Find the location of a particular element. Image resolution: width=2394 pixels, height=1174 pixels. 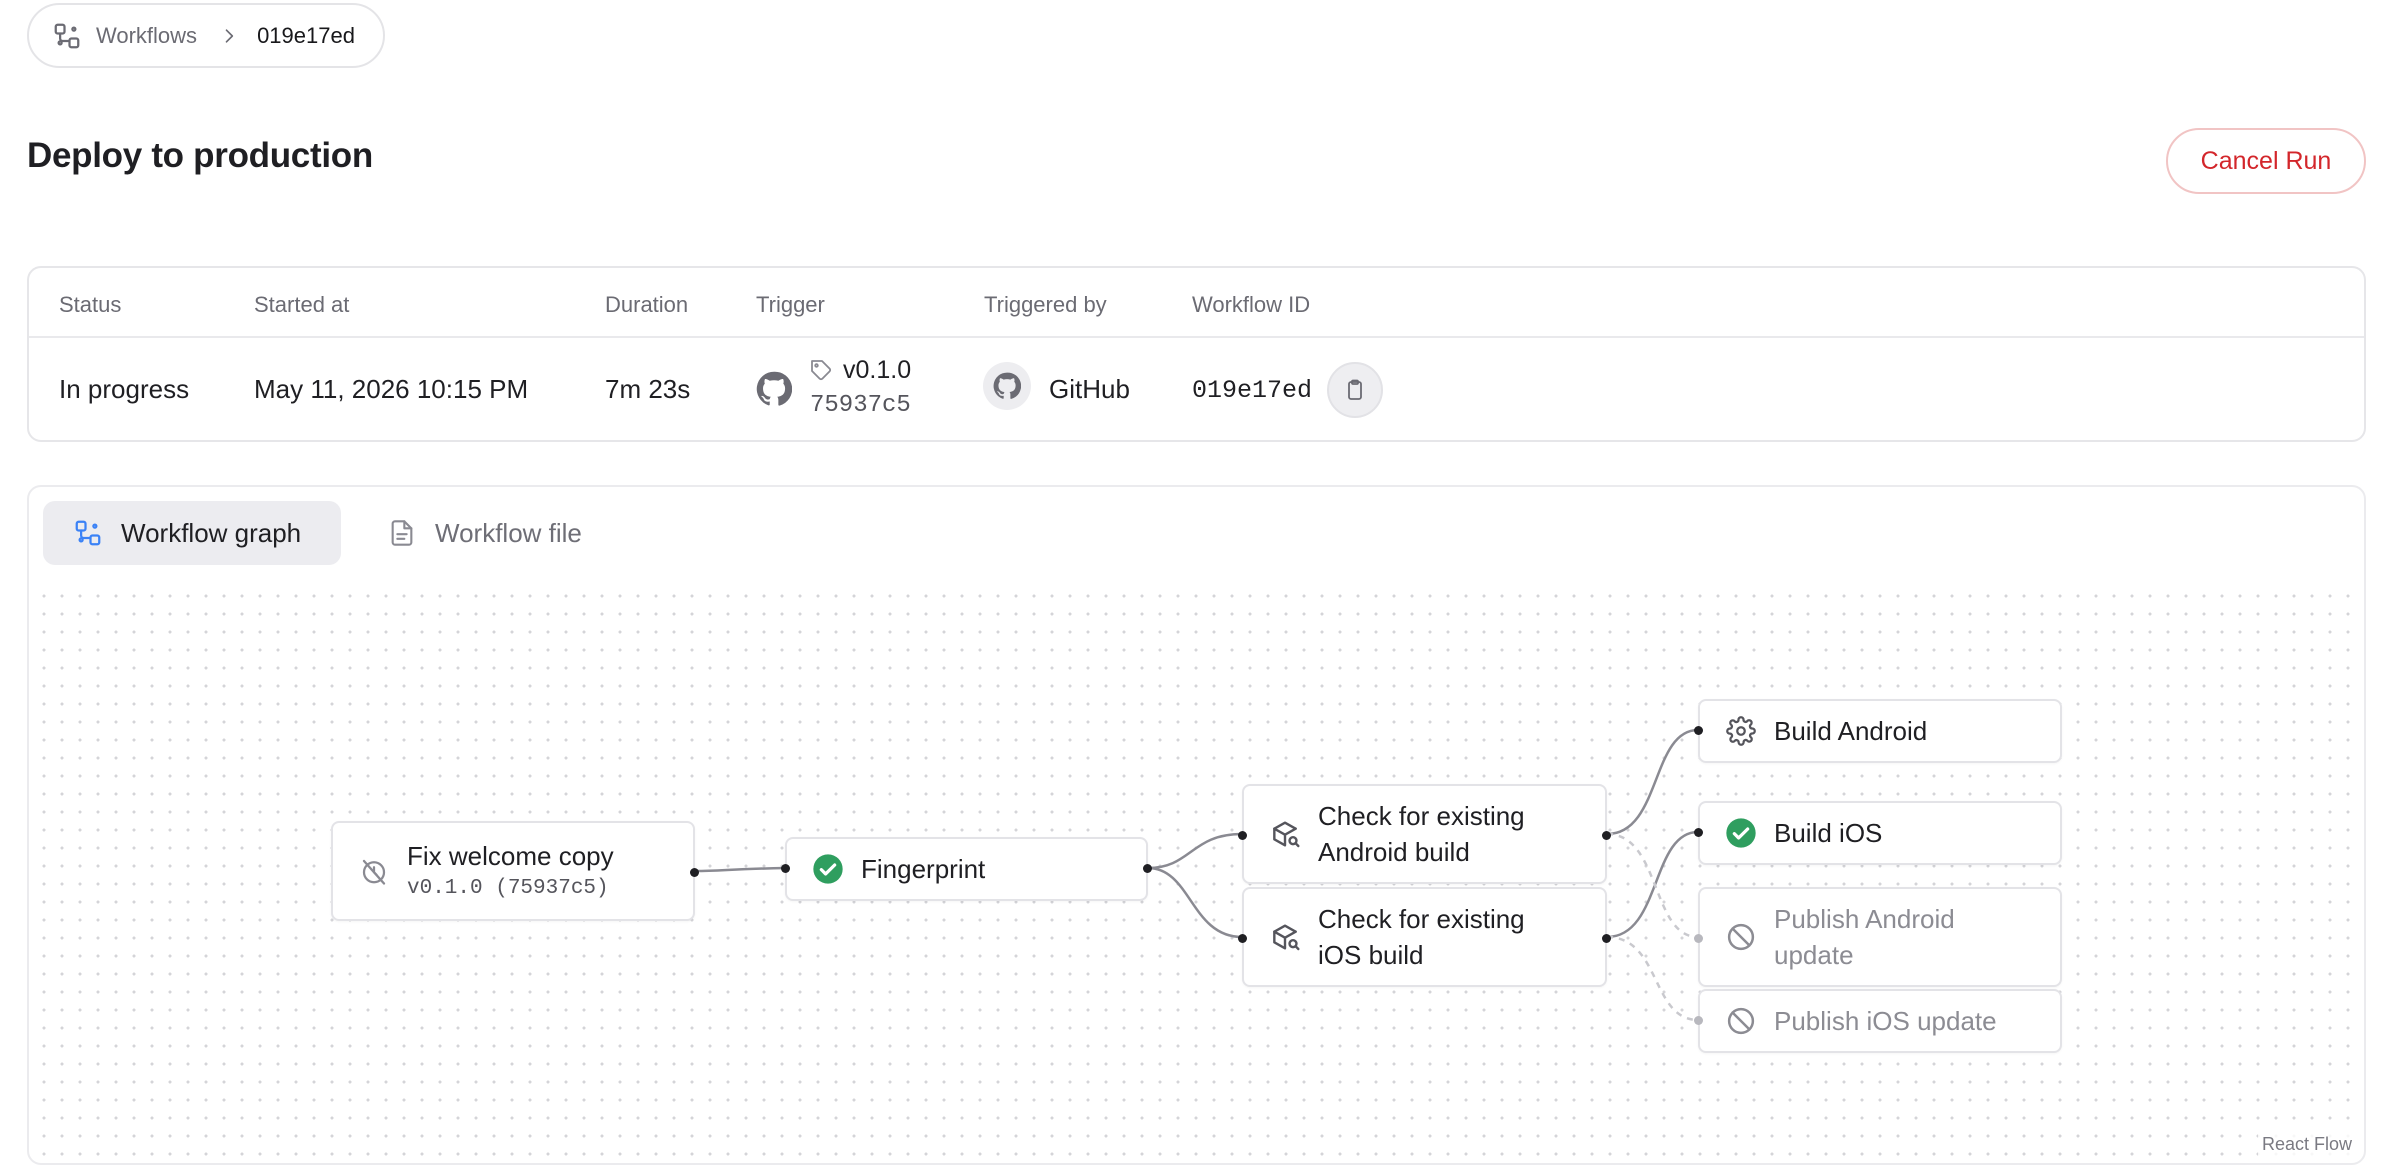

edge-check-android-to-build-android is located at coordinates (1652, 782).